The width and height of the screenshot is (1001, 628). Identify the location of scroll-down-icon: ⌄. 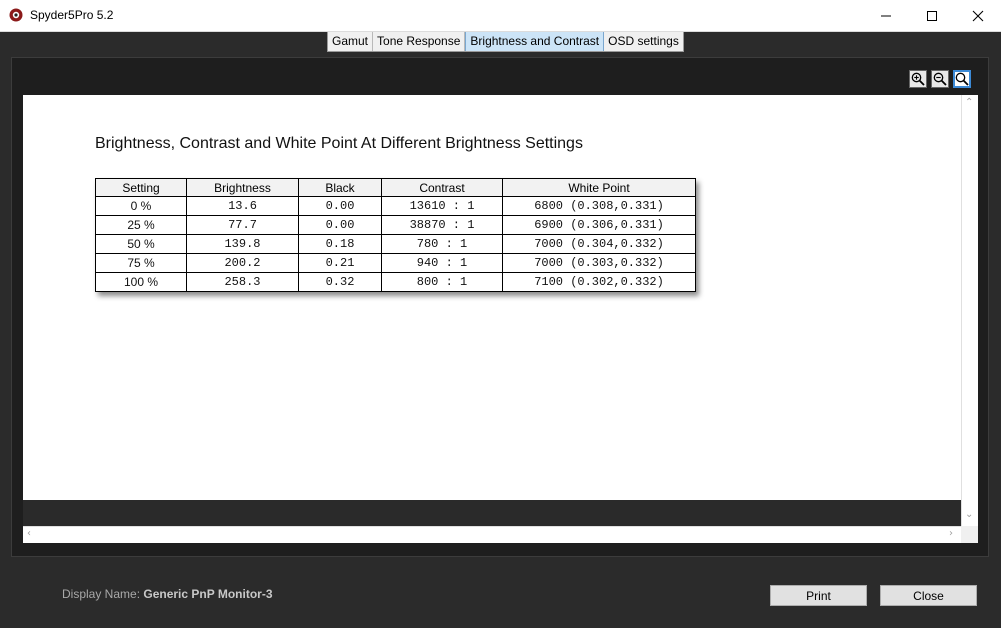
(969, 514).